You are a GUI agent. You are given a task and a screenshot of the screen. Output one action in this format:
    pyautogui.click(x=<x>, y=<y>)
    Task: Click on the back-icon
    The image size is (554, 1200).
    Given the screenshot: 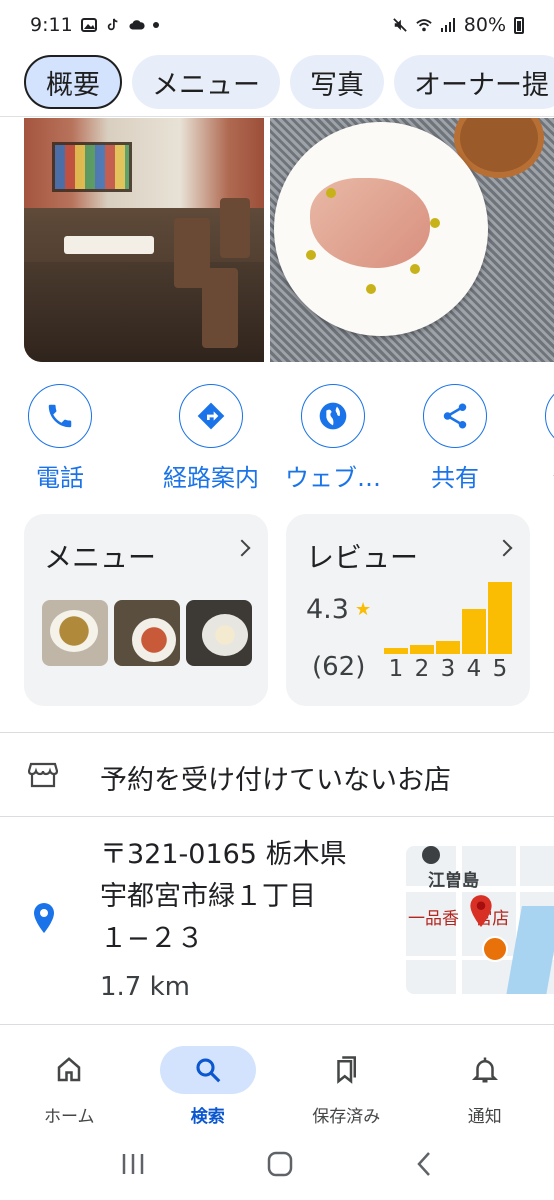 What is the action you would take?
    pyautogui.click(x=424, y=1164)
    